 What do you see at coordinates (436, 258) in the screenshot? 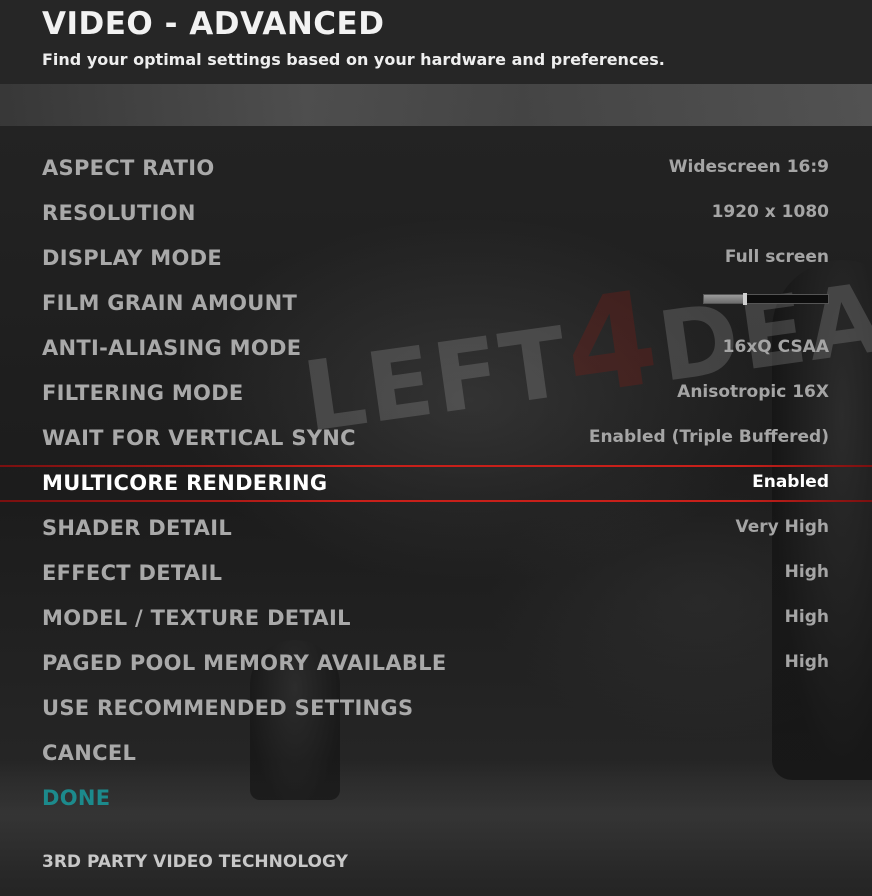
I see `setting-display-mode: DISPLAY MODE Full screen` at bounding box center [436, 258].